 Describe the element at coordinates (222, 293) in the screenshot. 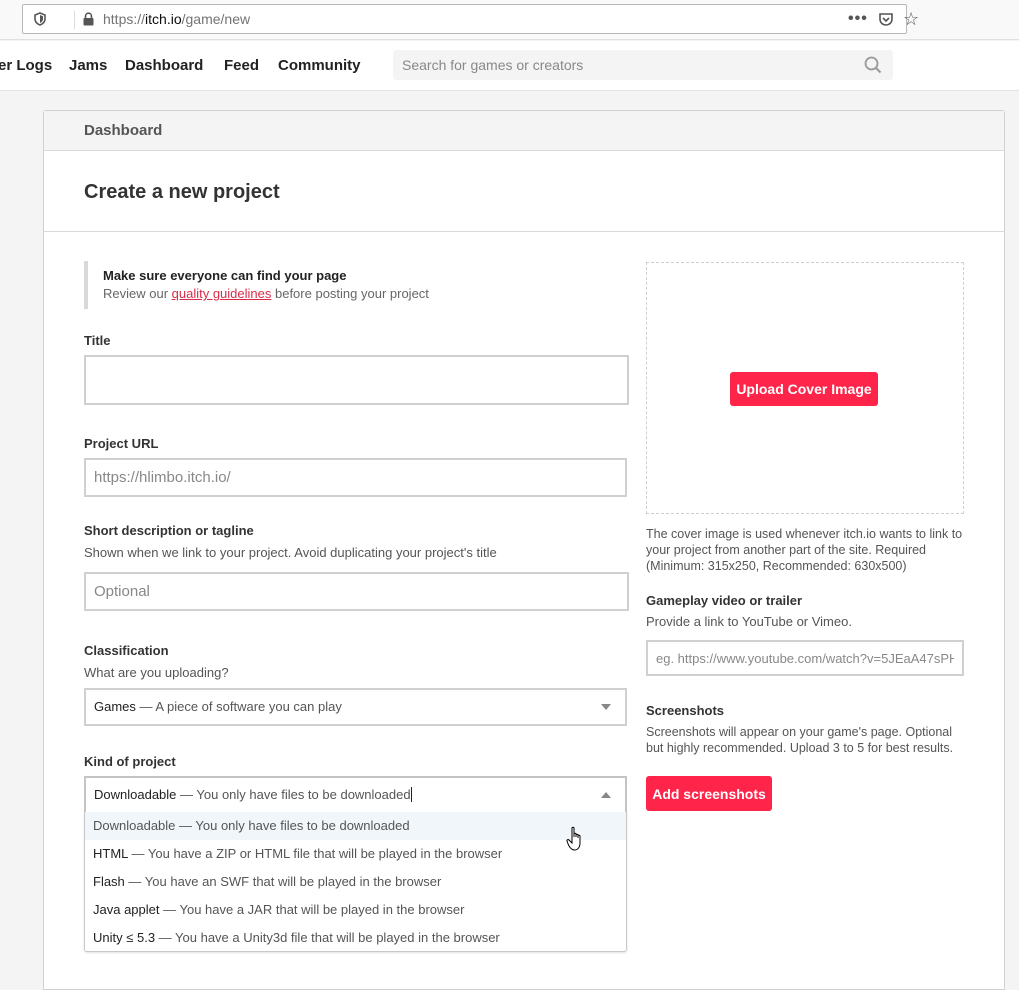

I see `quality-guidelines-link: quality guidelines` at that location.